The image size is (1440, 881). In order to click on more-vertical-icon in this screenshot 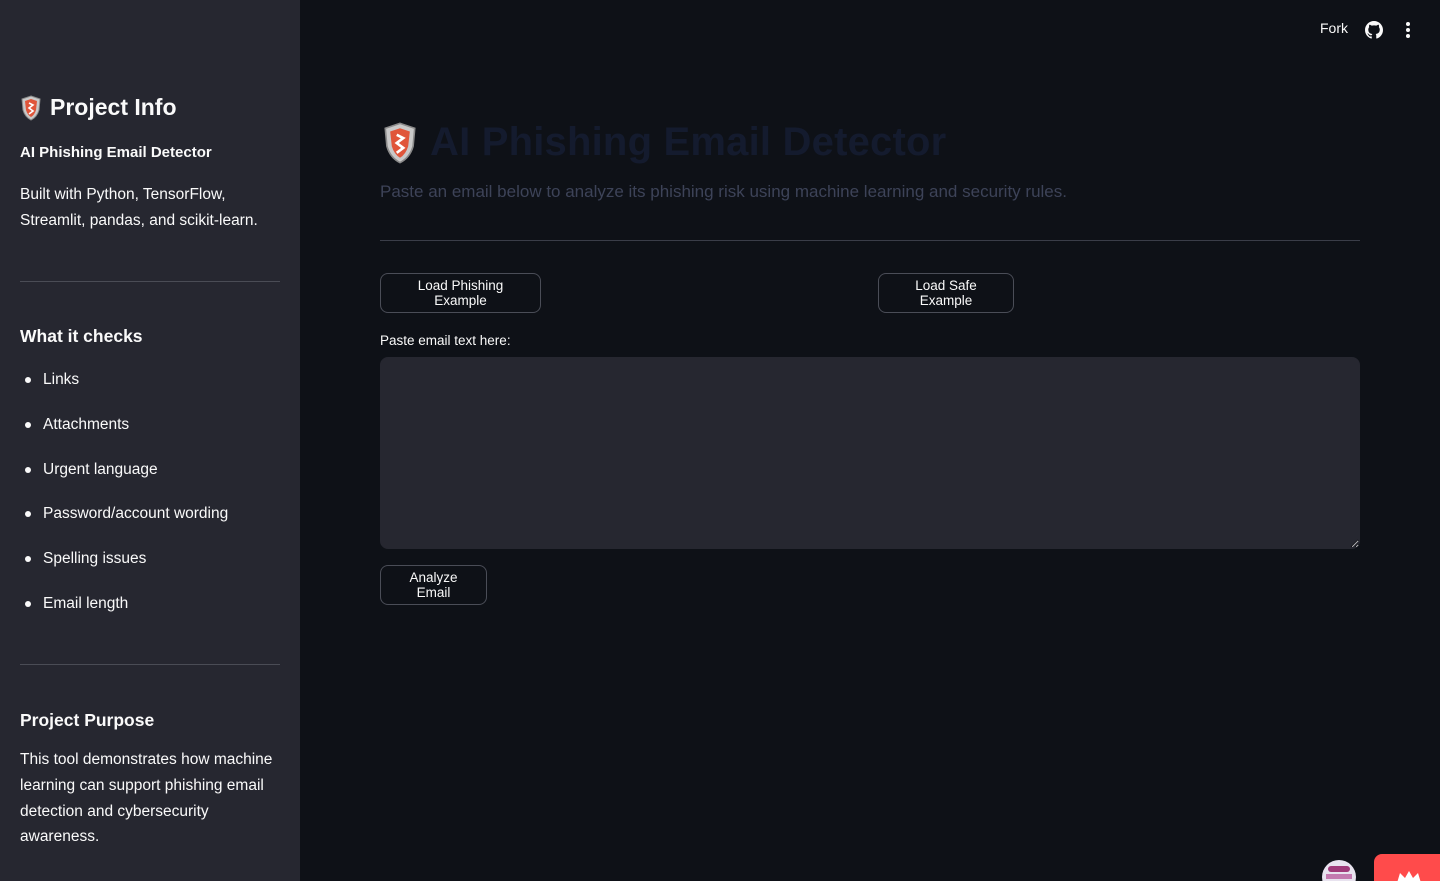, I will do `click(1408, 30)`.